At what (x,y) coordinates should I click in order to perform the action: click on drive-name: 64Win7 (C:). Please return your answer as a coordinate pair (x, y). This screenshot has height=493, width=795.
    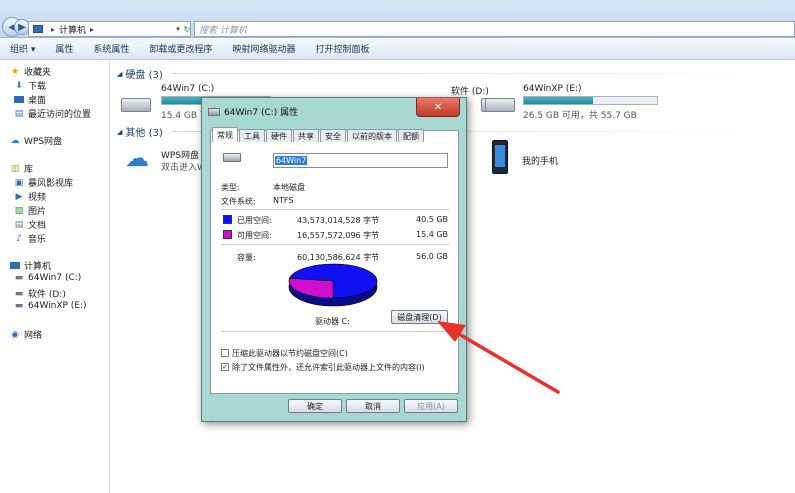
    Looking at the image, I should click on (188, 89).